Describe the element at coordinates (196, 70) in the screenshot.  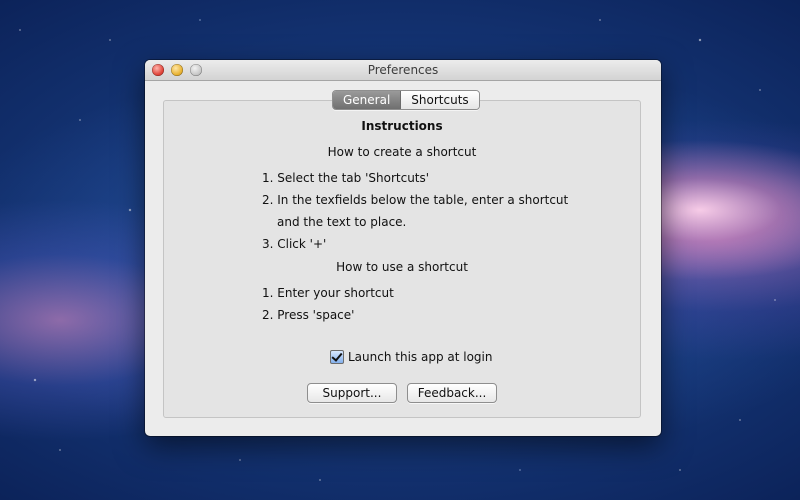
I see `zoom-window-button` at that location.